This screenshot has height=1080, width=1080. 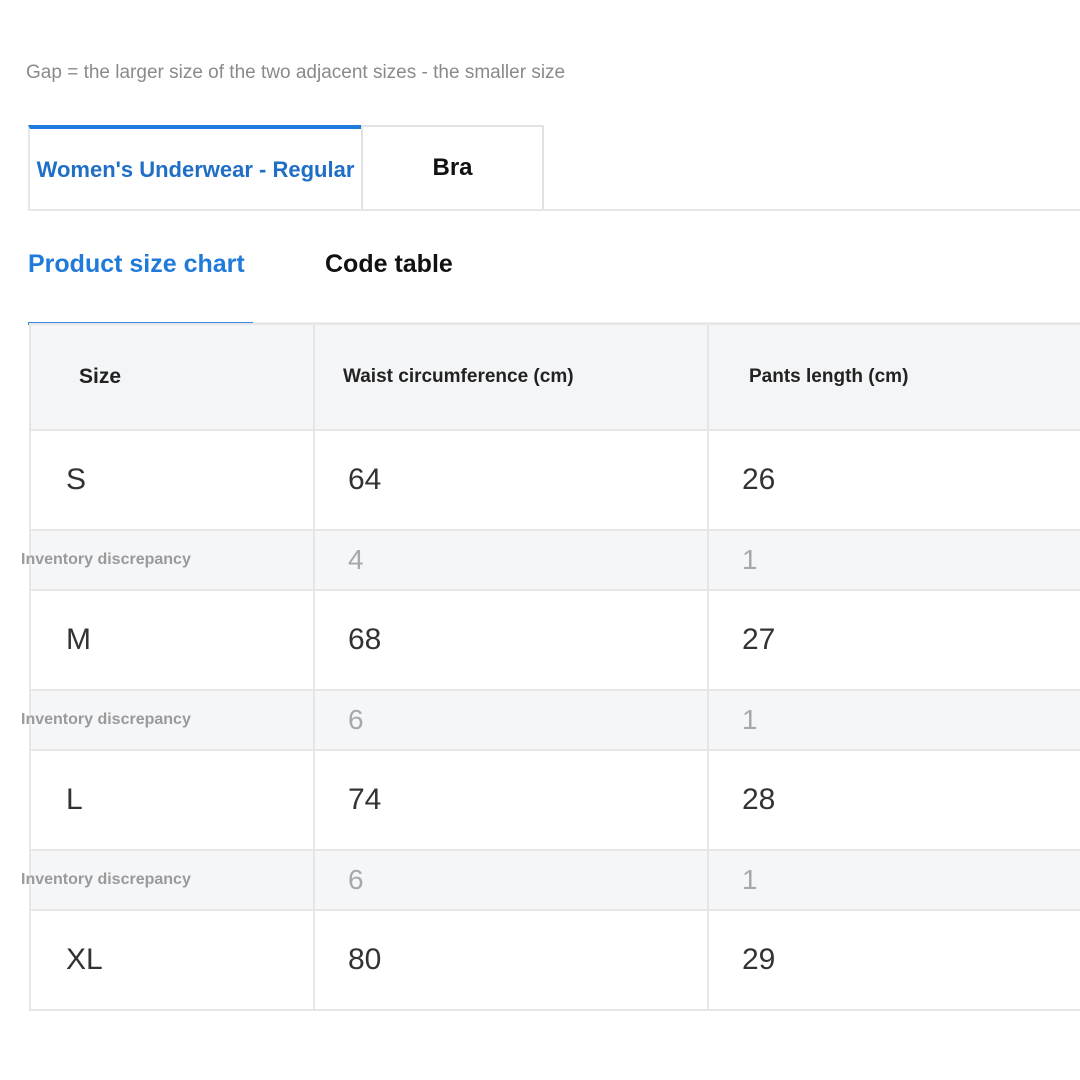 What do you see at coordinates (194, 167) in the screenshot?
I see `tab-womens-underwear-regular: Women's Underwear - Regular` at bounding box center [194, 167].